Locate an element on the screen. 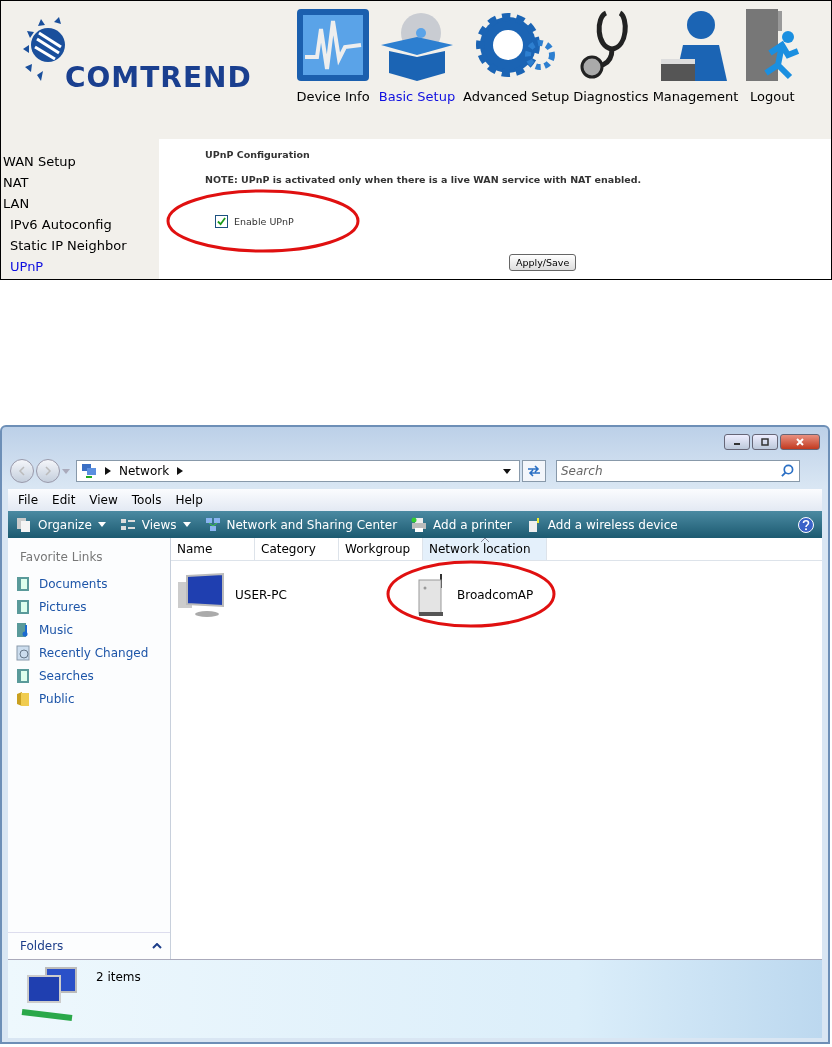 The height and width of the screenshot is (1047, 832). toolbar-button: Add a wireless device is located at coordinates (601, 524).